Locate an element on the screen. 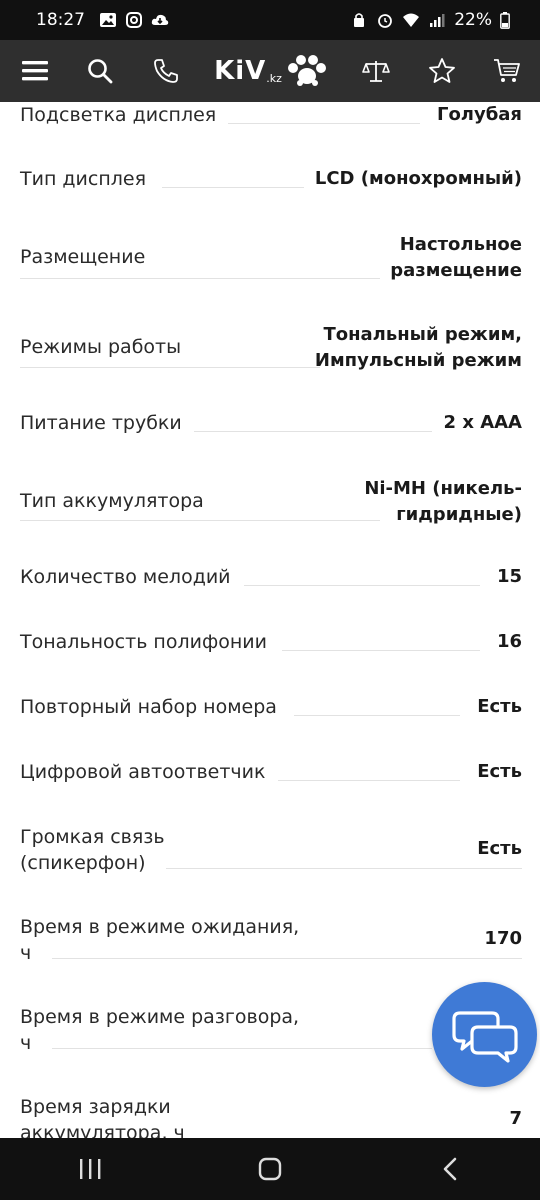  spec-row: Количество мелодий 15 is located at coordinates (271, 579).